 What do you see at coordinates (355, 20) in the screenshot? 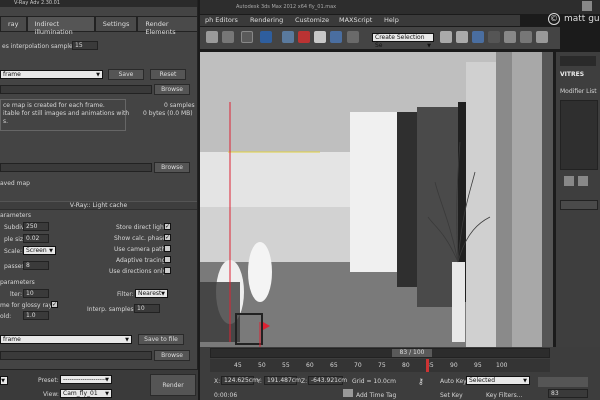
I see `menu-maxscript: MAXScript` at bounding box center [355, 20].